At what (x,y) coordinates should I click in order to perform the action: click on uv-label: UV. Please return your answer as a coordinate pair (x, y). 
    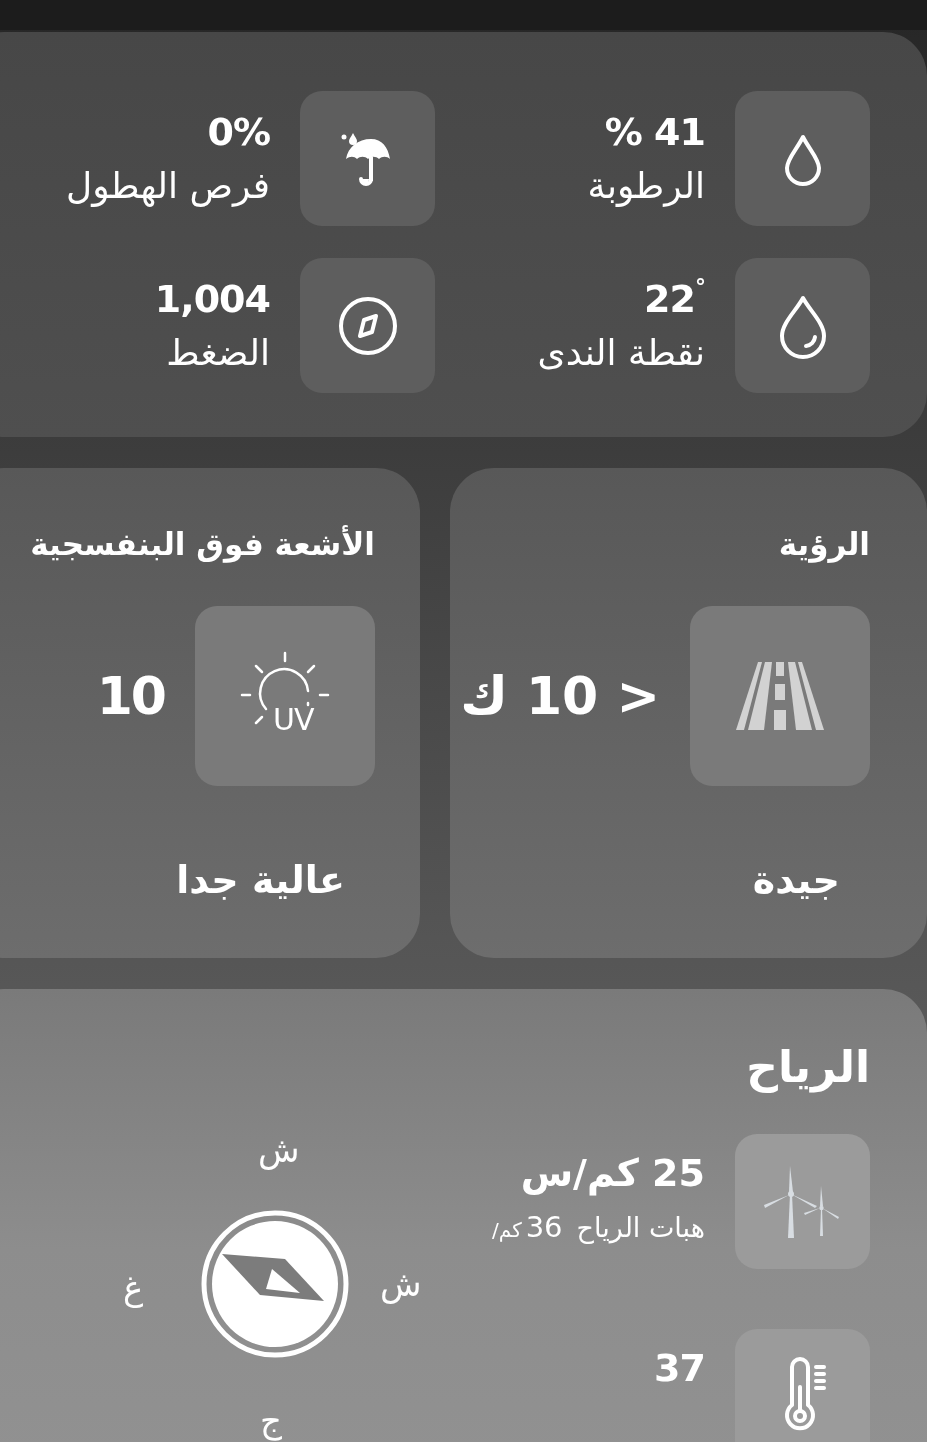
    Looking at the image, I should click on (293, 720).